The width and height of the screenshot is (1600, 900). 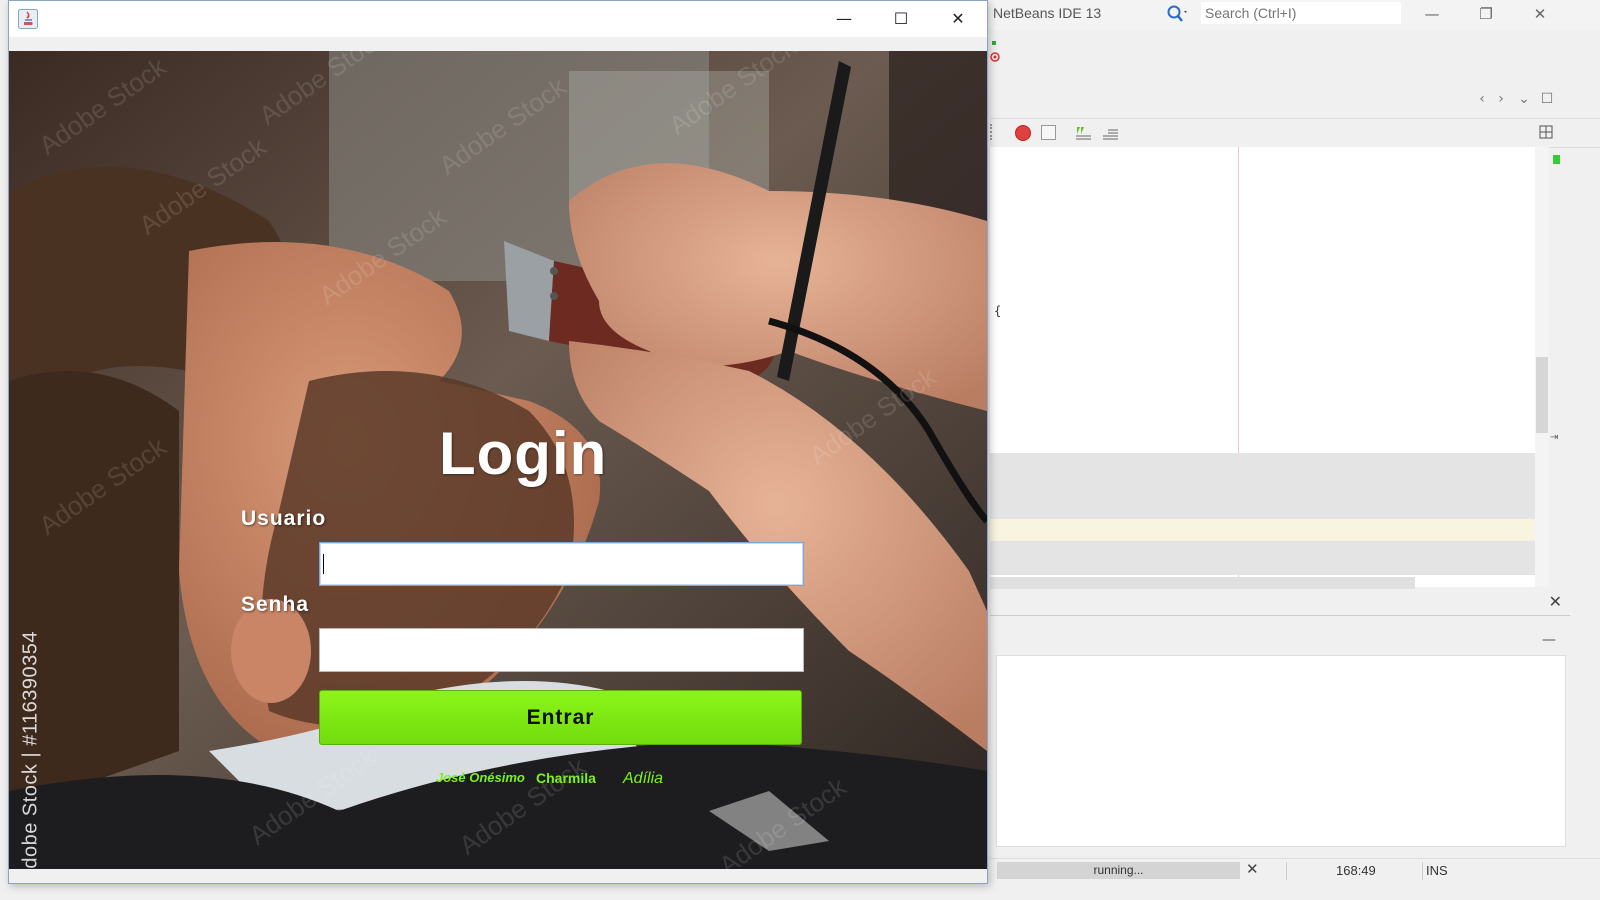 What do you see at coordinates (1432, 14) in the screenshot?
I see `ide-minimize-icon: —` at bounding box center [1432, 14].